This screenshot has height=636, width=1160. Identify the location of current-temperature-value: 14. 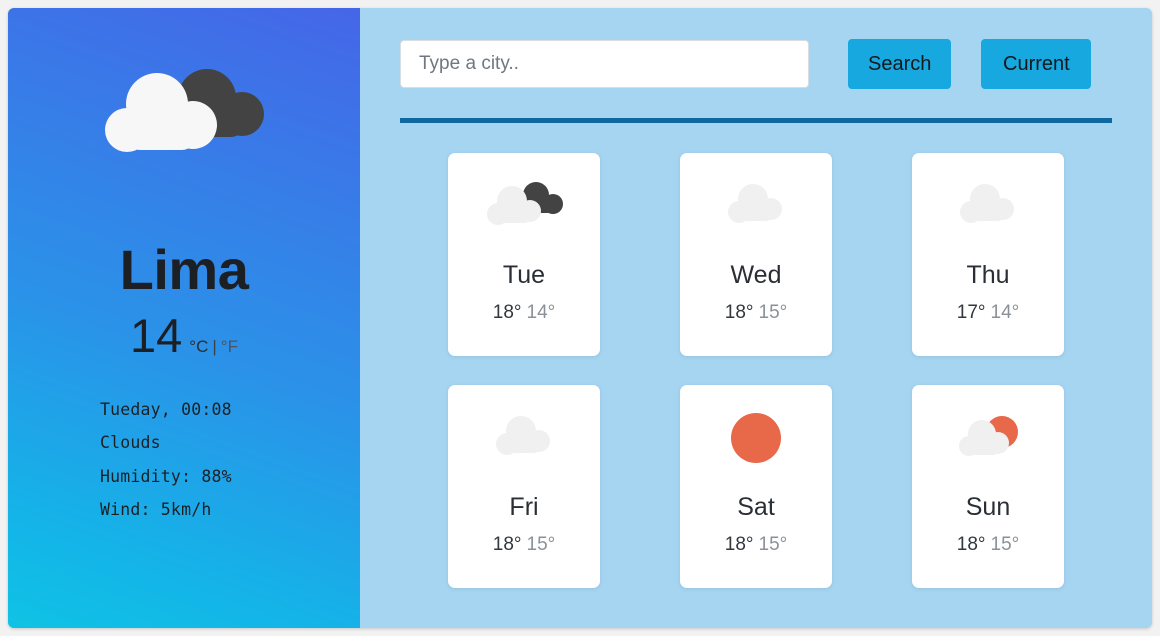
(156, 335).